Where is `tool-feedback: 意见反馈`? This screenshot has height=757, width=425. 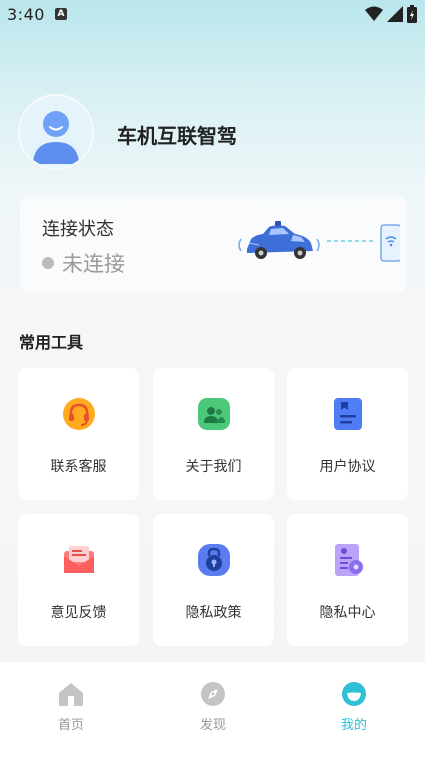 tool-feedback: 意见反馈 is located at coordinates (78, 580).